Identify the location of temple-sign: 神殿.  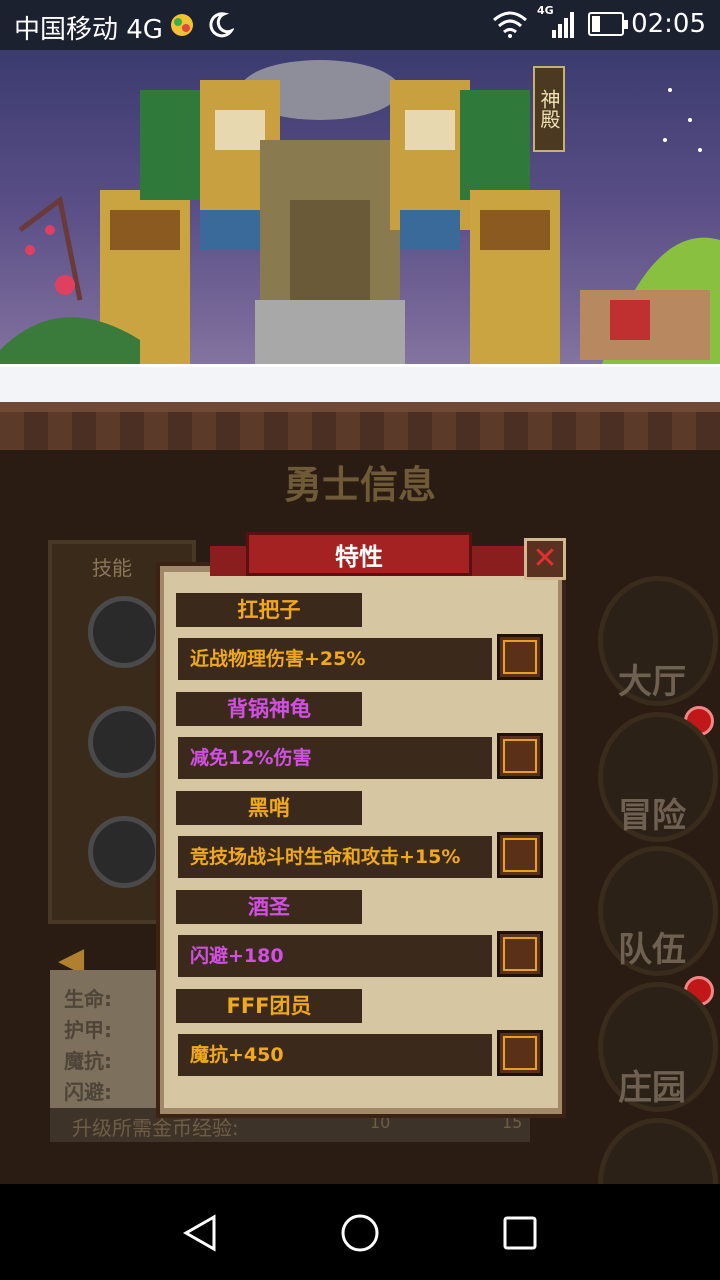
(549, 109).